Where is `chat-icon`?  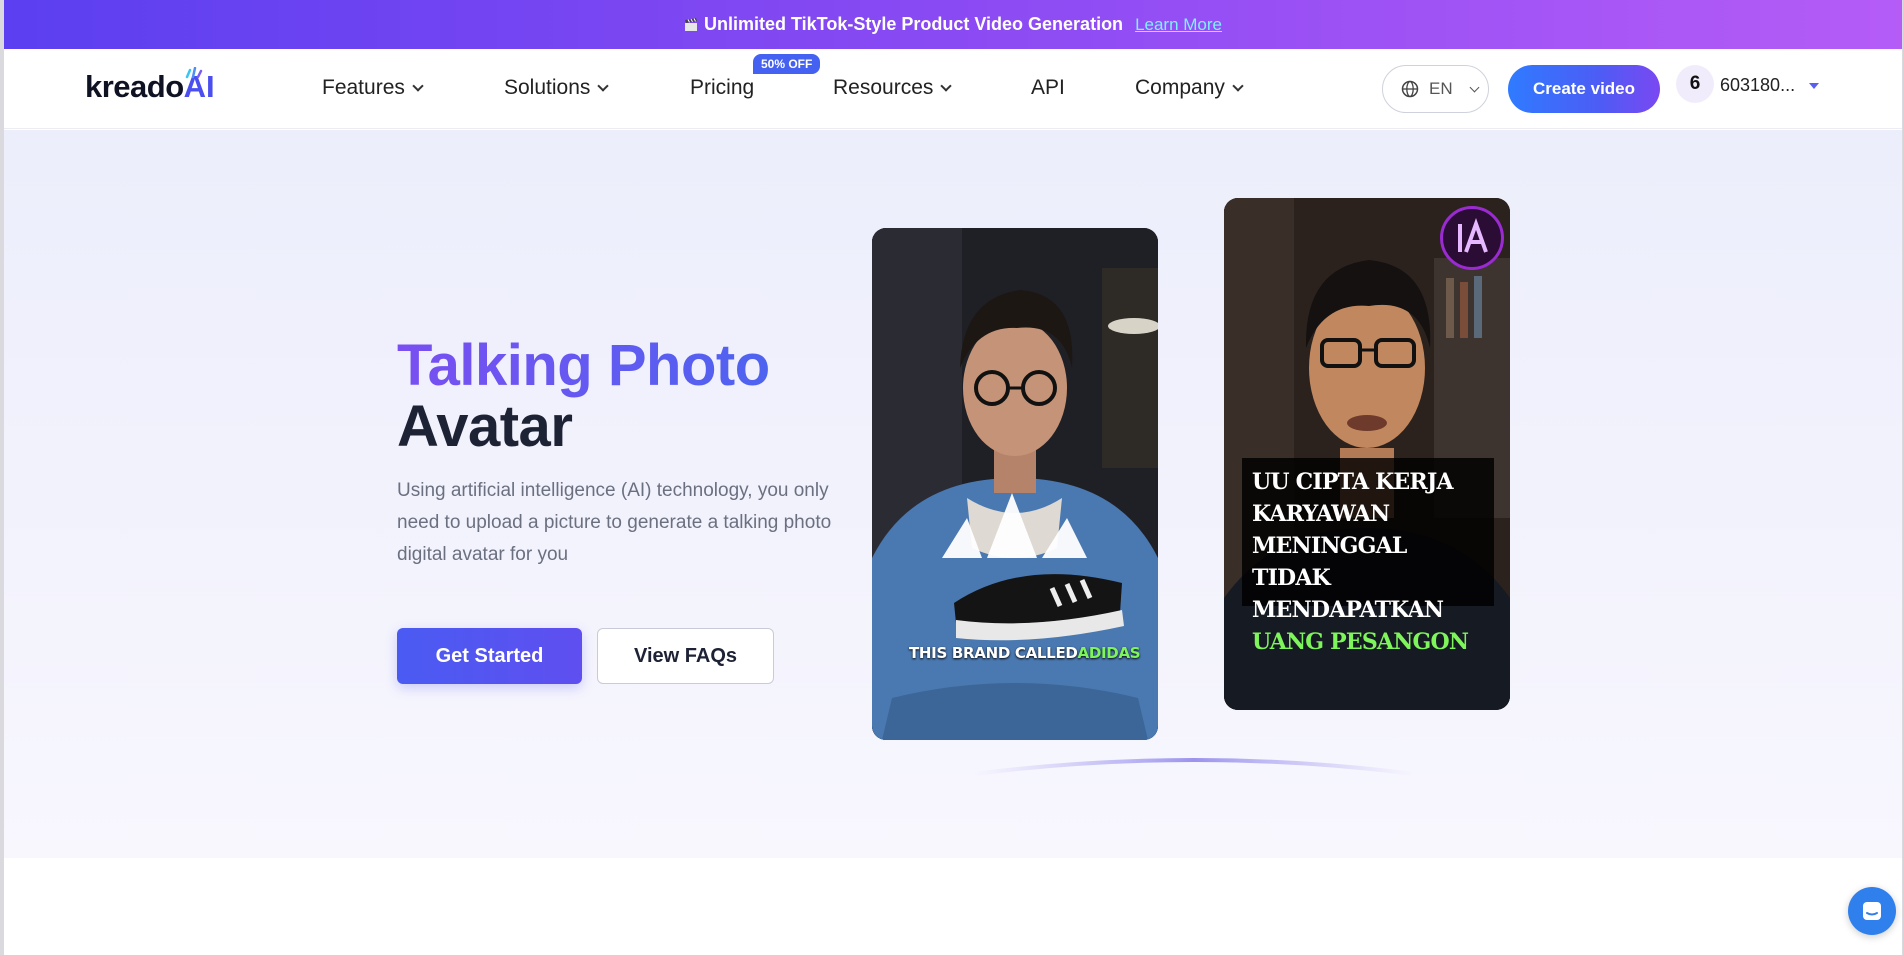
chat-icon is located at coordinates (1872, 911).